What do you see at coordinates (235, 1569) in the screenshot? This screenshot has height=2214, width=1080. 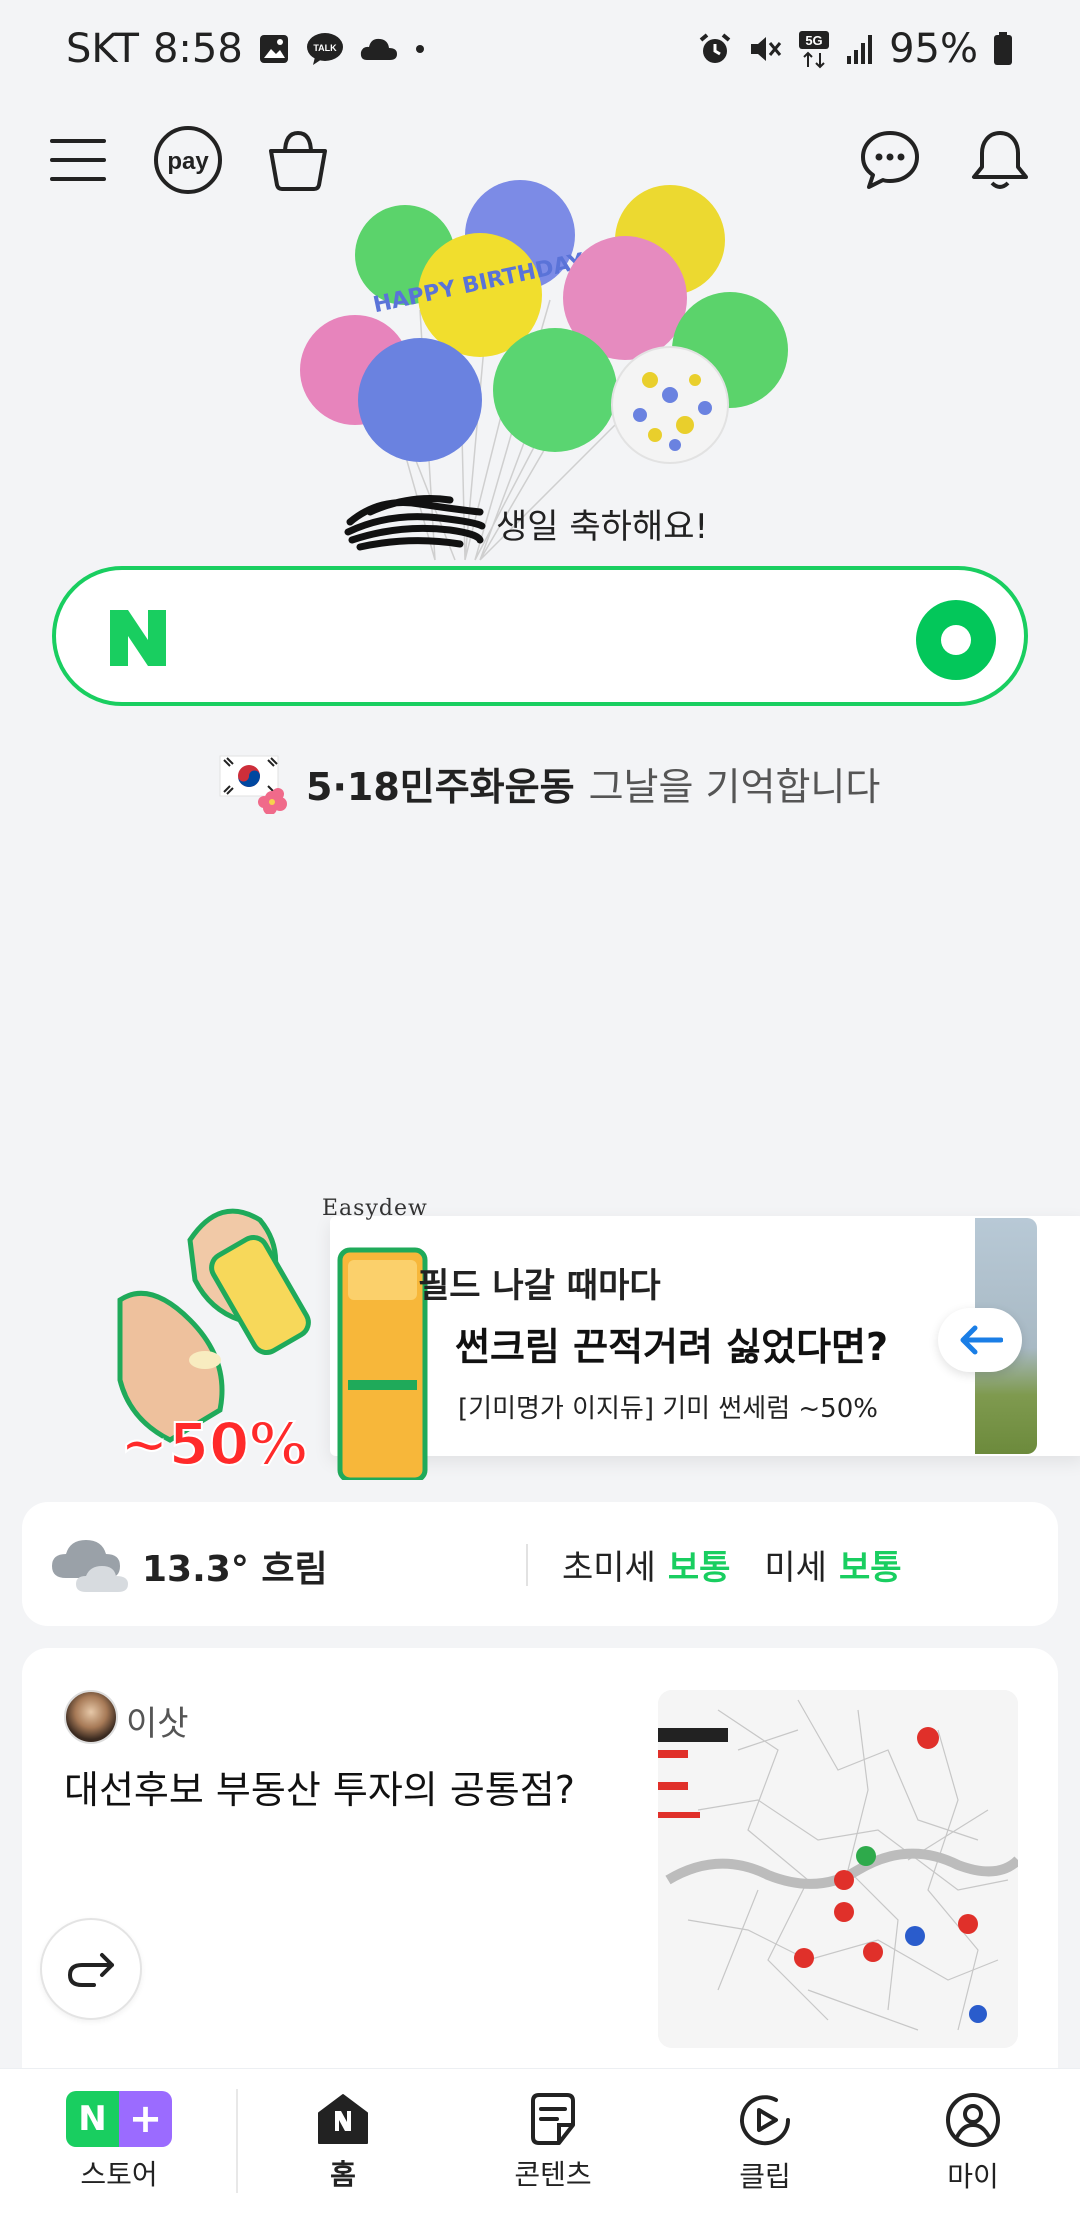 I see `weather-temperature: 13.3° 흐림` at bounding box center [235, 1569].